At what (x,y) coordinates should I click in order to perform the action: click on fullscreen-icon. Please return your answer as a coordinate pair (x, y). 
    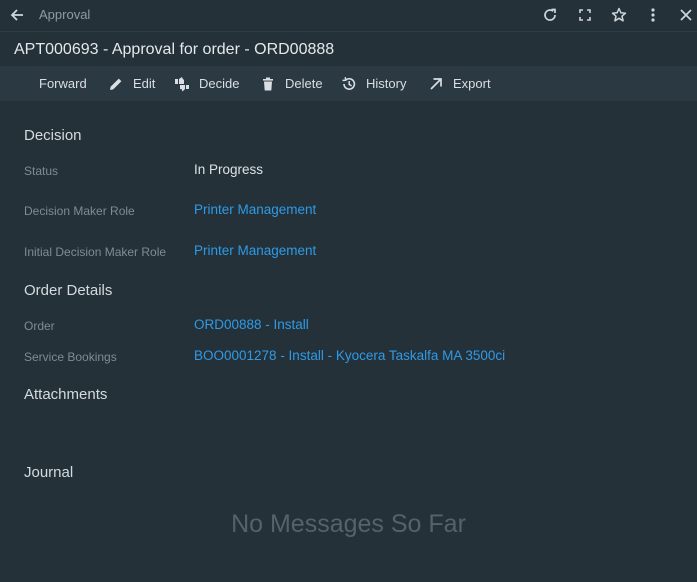
    Looking at the image, I should click on (585, 15).